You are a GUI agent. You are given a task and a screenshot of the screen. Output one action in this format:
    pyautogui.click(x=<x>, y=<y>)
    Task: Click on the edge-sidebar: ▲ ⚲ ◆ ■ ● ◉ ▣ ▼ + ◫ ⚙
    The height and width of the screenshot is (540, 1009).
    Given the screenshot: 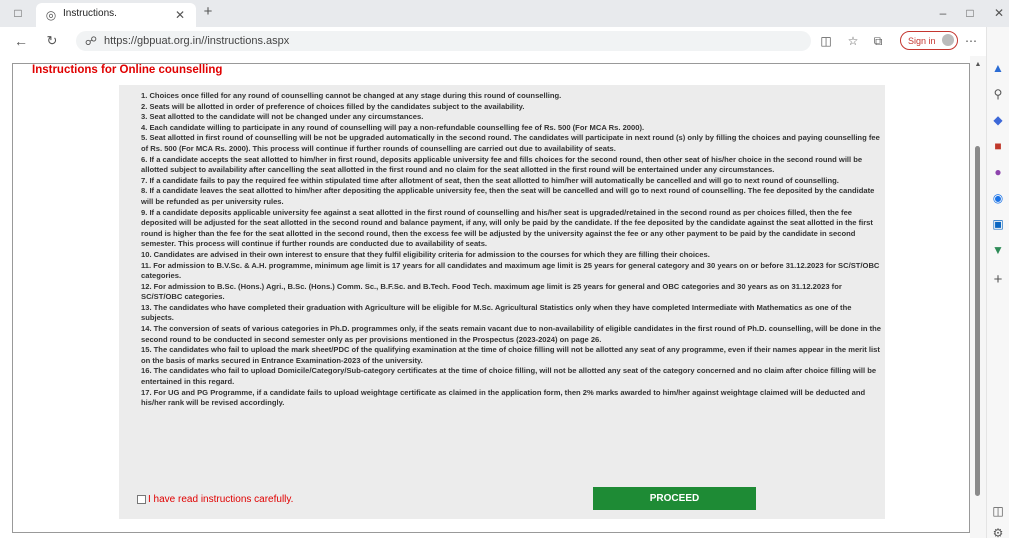 What is the action you would take?
    pyautogui.click(x=997, y=283)
    